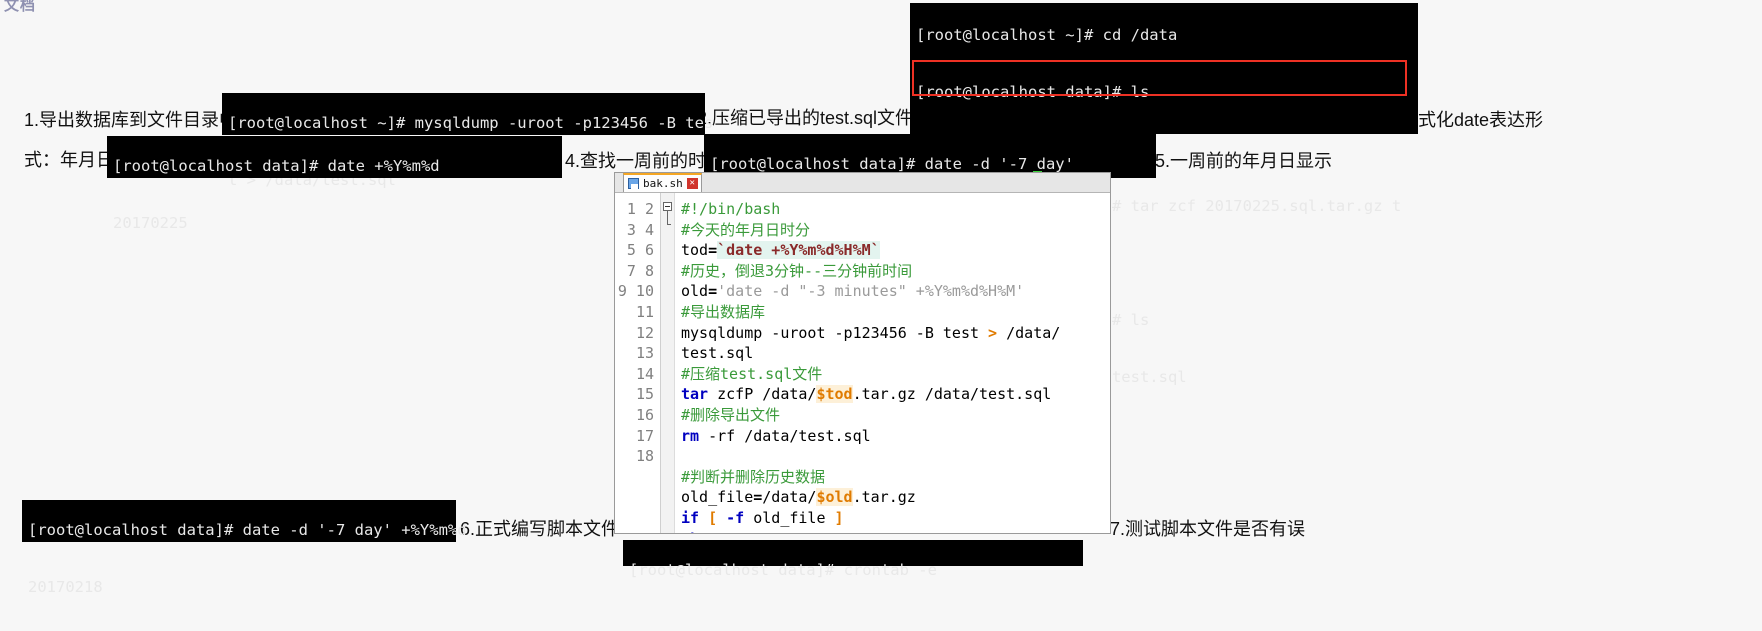  I want to click on save-disk-icon, so click(633, 183).